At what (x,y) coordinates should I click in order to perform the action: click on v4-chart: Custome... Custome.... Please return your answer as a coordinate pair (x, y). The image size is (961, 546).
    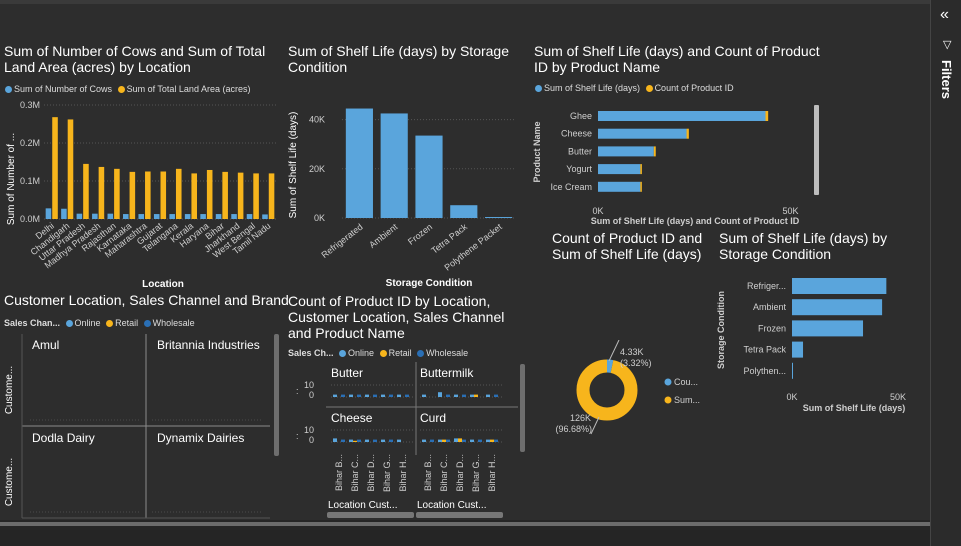
    Looking at the image, I should click on (142, 425).